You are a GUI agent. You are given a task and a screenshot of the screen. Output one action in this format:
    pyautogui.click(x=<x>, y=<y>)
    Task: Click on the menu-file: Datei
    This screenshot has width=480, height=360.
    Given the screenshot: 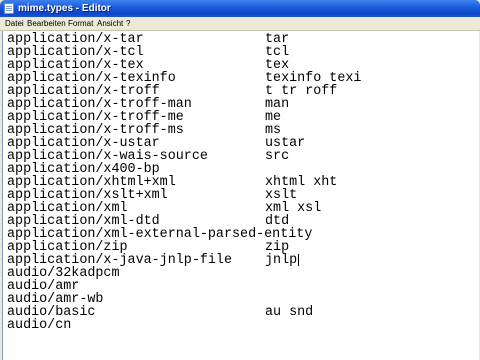 What is the action you would take?
    pyautogui.click(x=14, y=23)
    